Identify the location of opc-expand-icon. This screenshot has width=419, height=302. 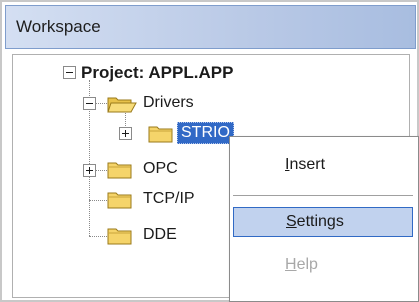
(89, 170).